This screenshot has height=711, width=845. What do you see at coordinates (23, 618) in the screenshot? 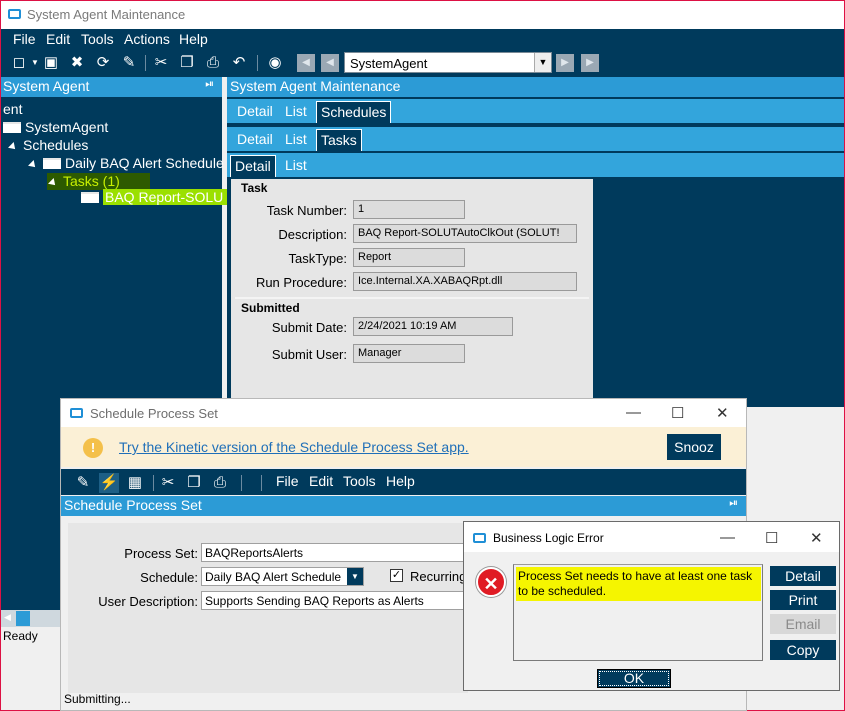
I see `scroll-thumb` at bounding box center [23, 618].